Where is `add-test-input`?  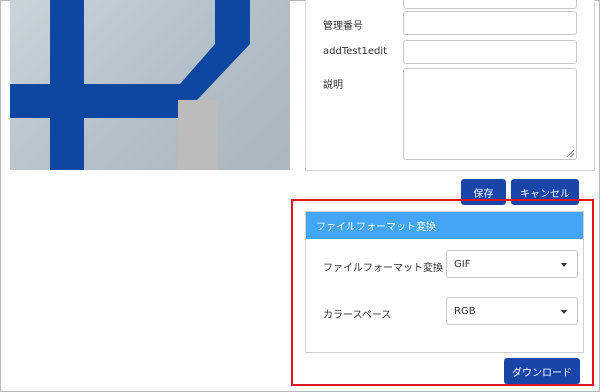
add-test-input is located at coordinates (490, 52).